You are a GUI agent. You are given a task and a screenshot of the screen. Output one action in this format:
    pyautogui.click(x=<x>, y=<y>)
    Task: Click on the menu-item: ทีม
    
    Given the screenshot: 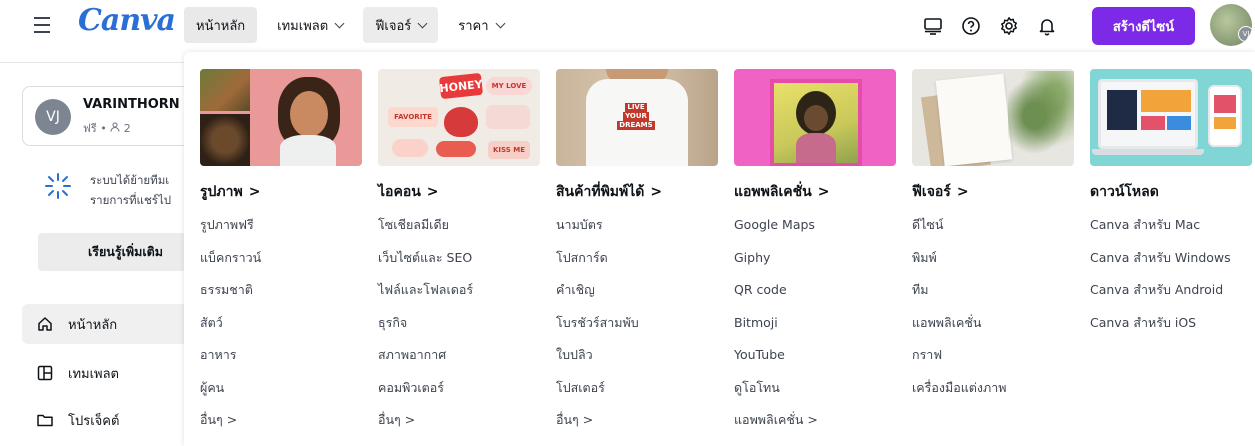 What is the action you would take?
    pyautogui.click(x=993, y=290)
    